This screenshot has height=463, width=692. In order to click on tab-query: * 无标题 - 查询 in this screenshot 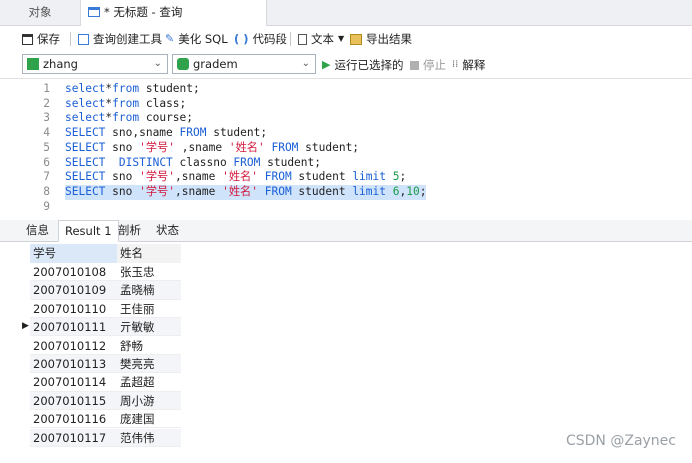, I will do `click(173, 13)`.